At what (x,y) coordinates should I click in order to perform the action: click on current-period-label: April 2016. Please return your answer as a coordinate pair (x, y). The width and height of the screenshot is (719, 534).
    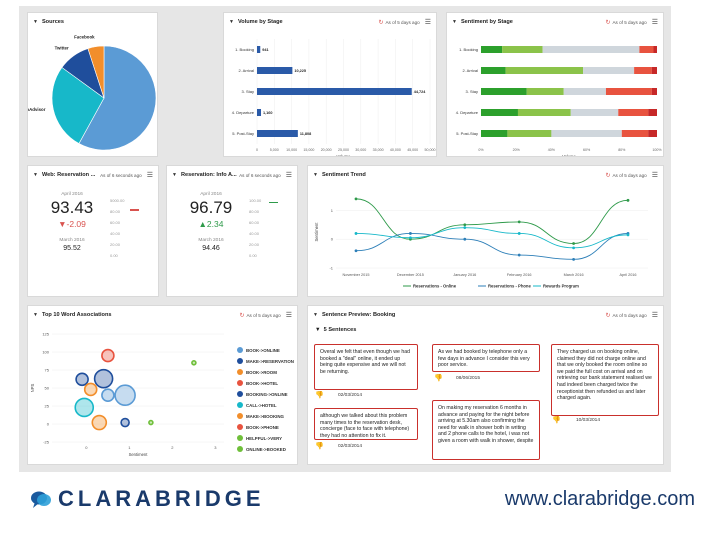
    Looking at the image, I should click on (211, 194).